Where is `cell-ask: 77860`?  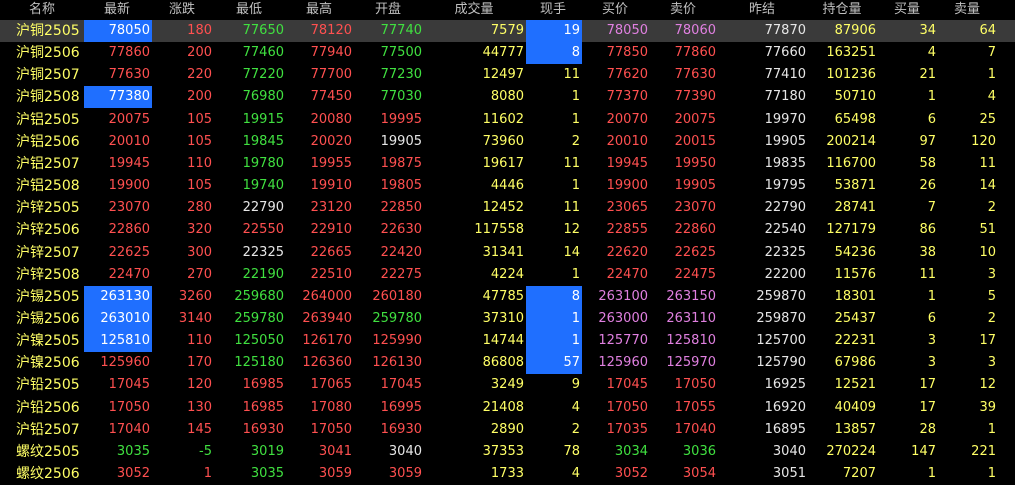
cell-ask: 77860 is located at coordinates (695, 53).